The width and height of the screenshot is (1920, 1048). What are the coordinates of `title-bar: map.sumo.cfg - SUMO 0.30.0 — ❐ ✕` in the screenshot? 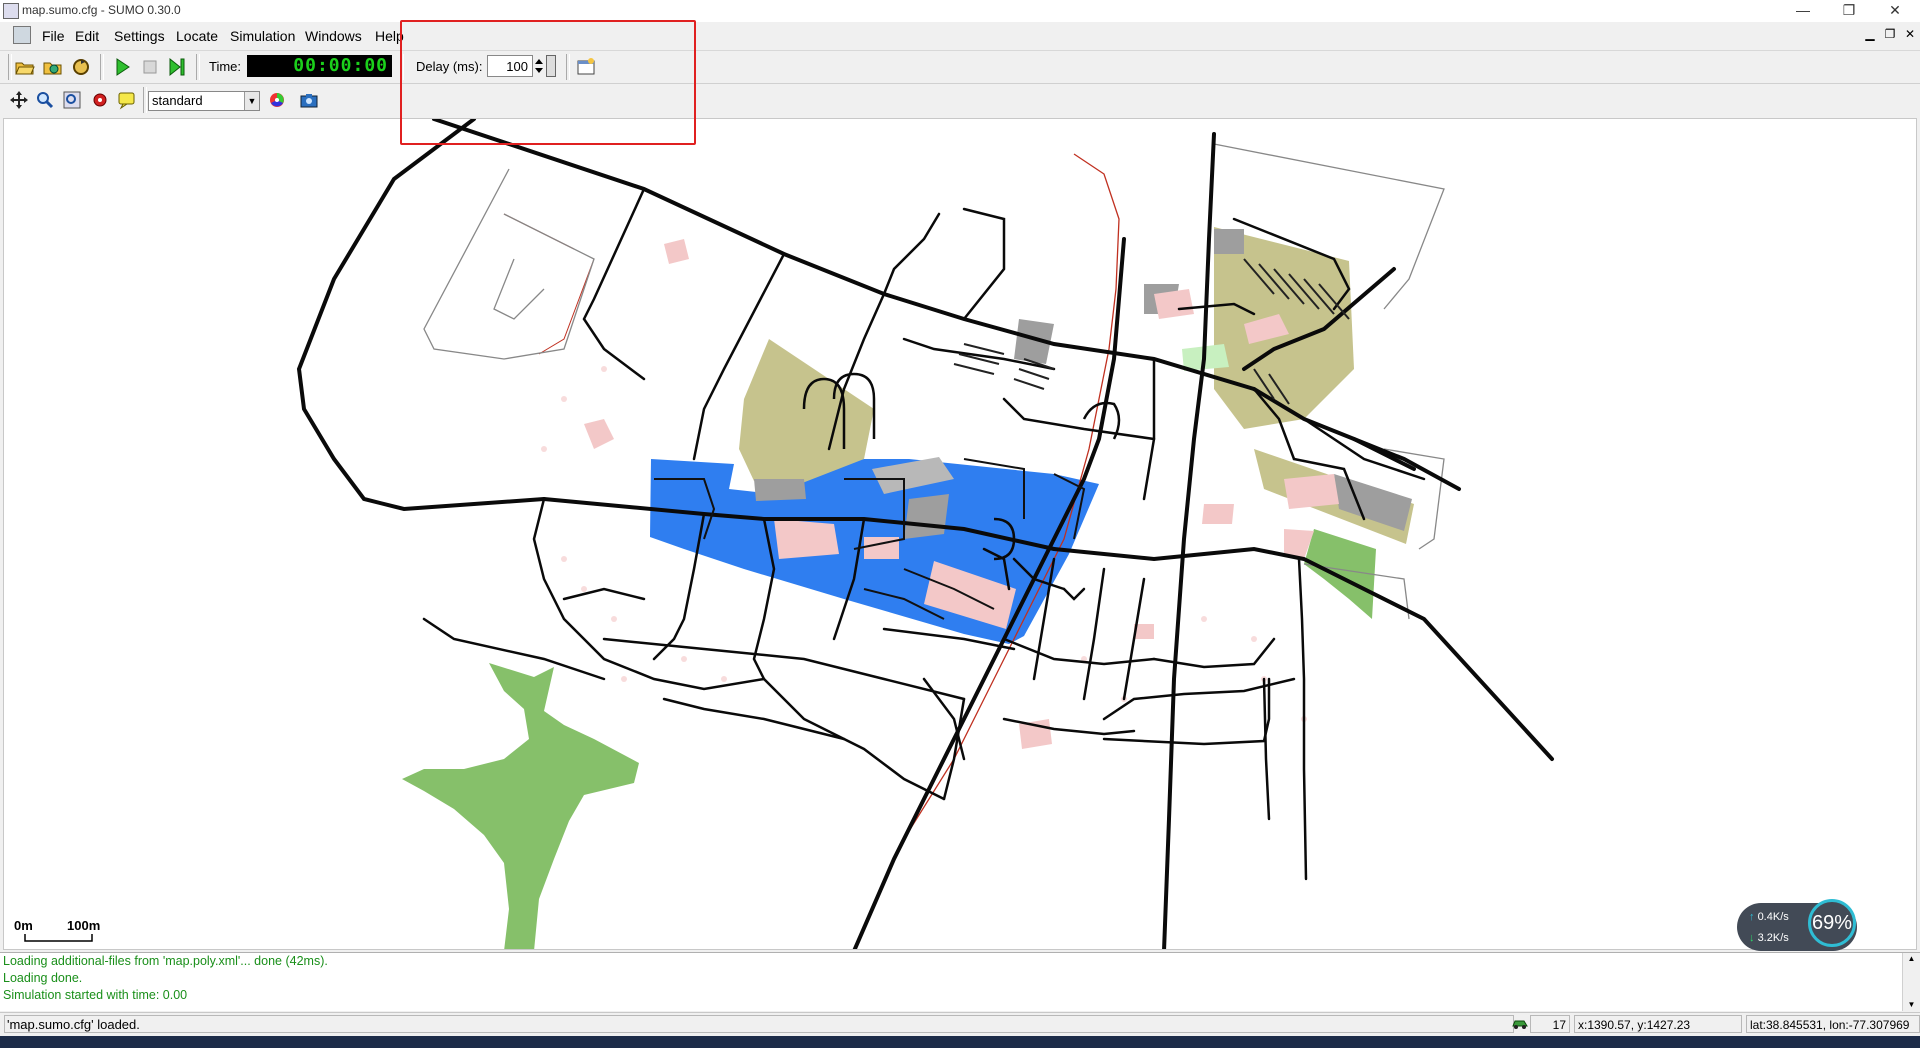 It's located at (960, 11).